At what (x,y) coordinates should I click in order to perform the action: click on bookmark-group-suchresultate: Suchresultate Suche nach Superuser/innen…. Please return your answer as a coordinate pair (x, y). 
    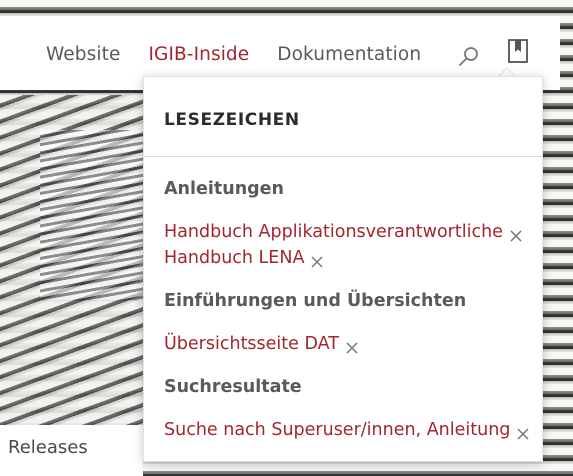
    Looking at the image, I should click on (349, 410).